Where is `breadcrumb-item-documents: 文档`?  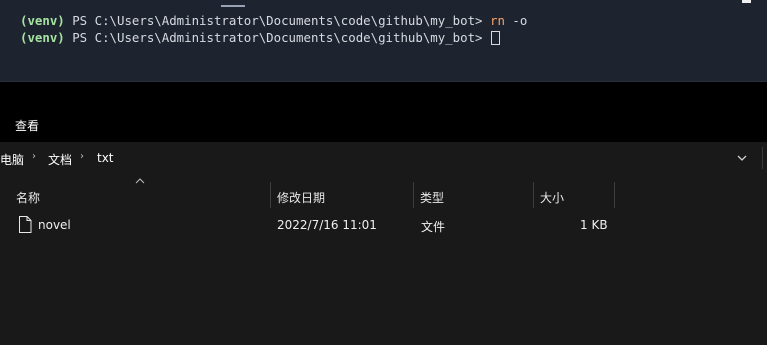
breadcrumb-item-documents: 文档 is located at coordinates (60, 159).